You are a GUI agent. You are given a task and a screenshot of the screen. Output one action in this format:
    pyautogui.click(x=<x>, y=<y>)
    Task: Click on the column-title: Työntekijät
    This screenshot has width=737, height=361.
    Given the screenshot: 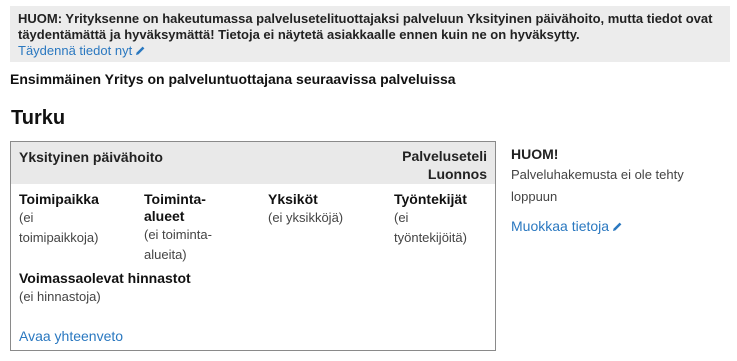 What is the action you would take?
    pyautogui.click(x=430, y=199)
    